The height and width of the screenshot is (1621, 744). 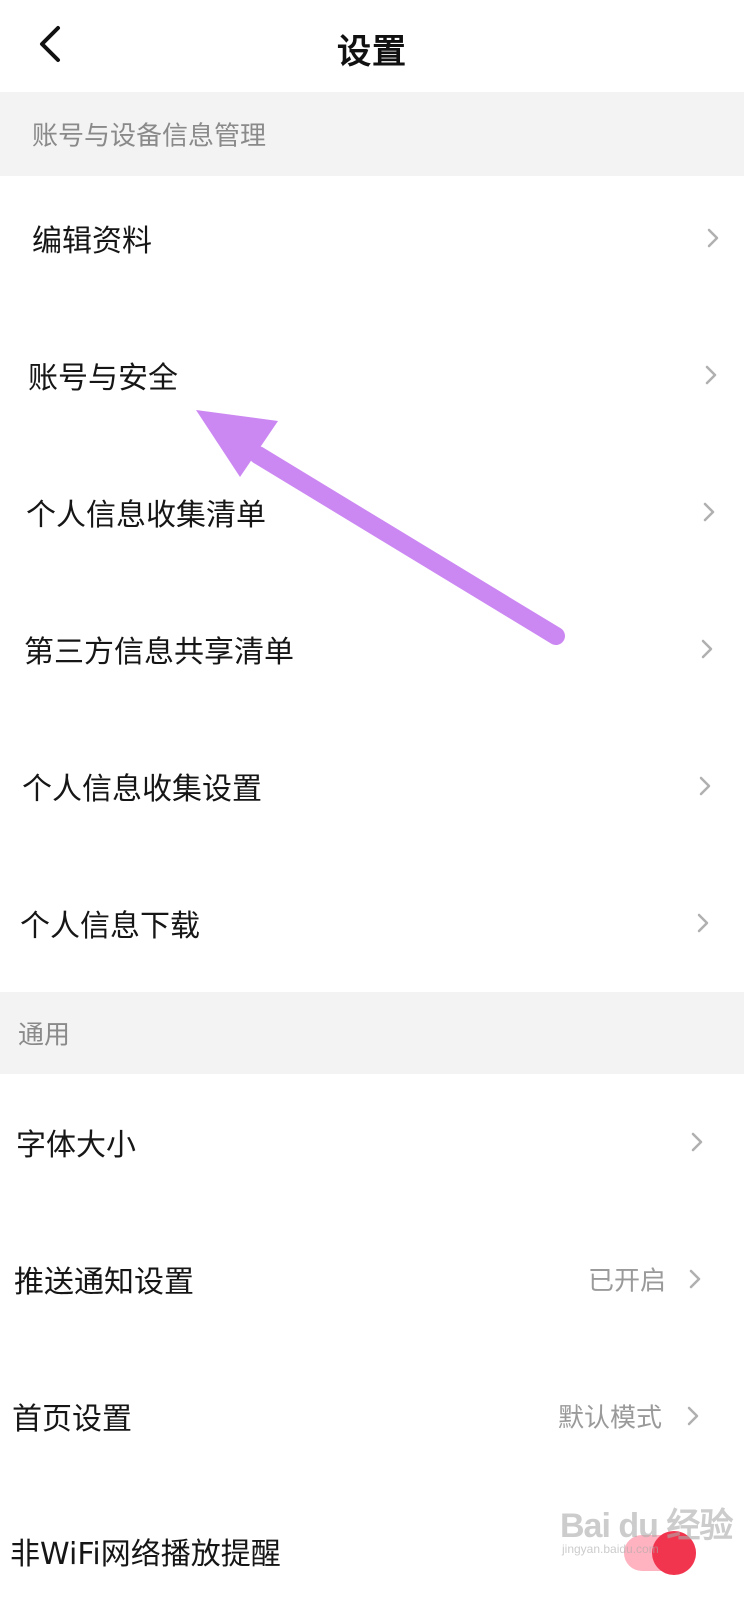 What do you see at coordinates (372, 1142) in the screenshot?
I see `row-font-size: 字体大小` at bounding box center [372, 1142].